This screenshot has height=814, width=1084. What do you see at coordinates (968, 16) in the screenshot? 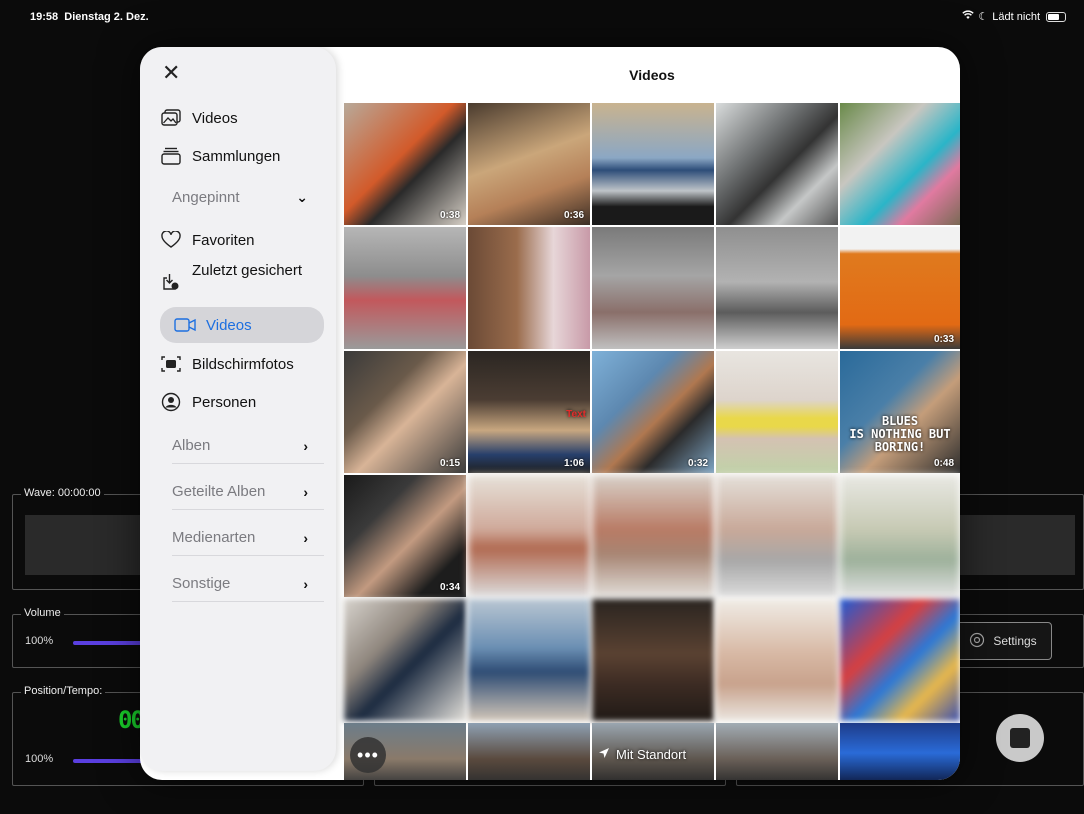
I see `wifi-icon` at bounding box center [968, 16].